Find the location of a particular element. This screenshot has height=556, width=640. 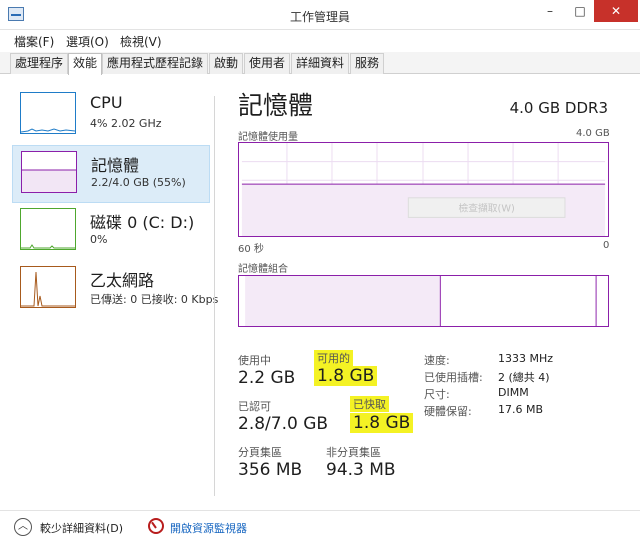

sidebar-item-ethernet: 乙太網路 已傳送: 0 已接收: 0 Kbps is located at coordinates (115, 290).